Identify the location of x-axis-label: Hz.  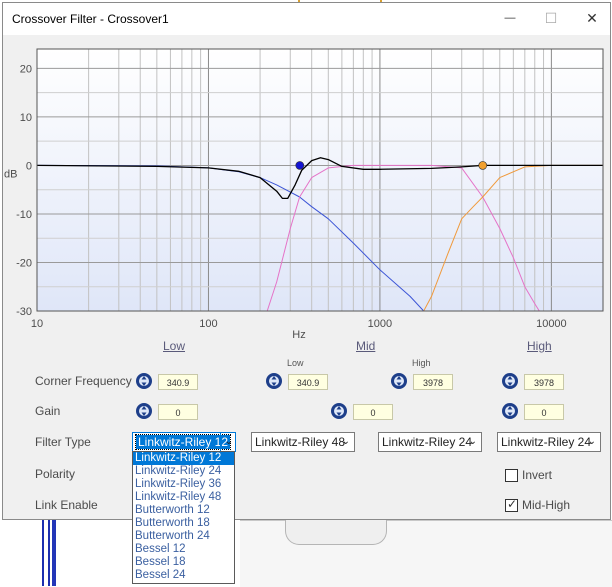
(298, 335).